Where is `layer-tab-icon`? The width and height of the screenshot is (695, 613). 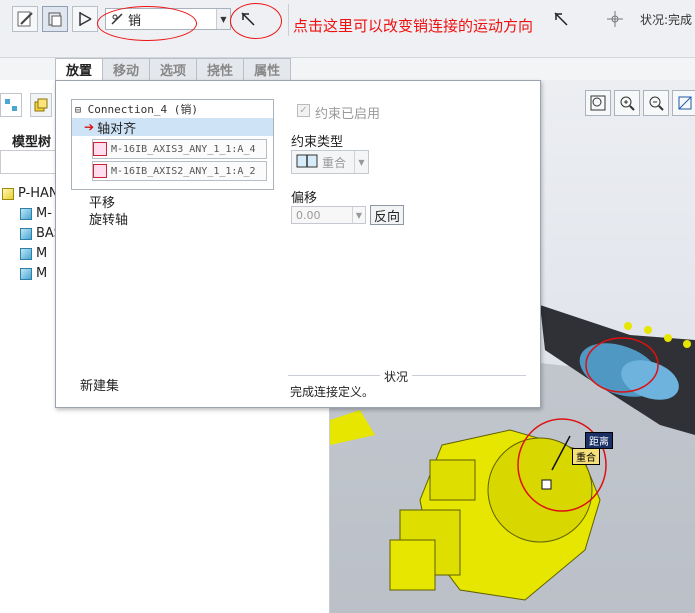 layer-tab-icon is located at coordinates (41, 105).